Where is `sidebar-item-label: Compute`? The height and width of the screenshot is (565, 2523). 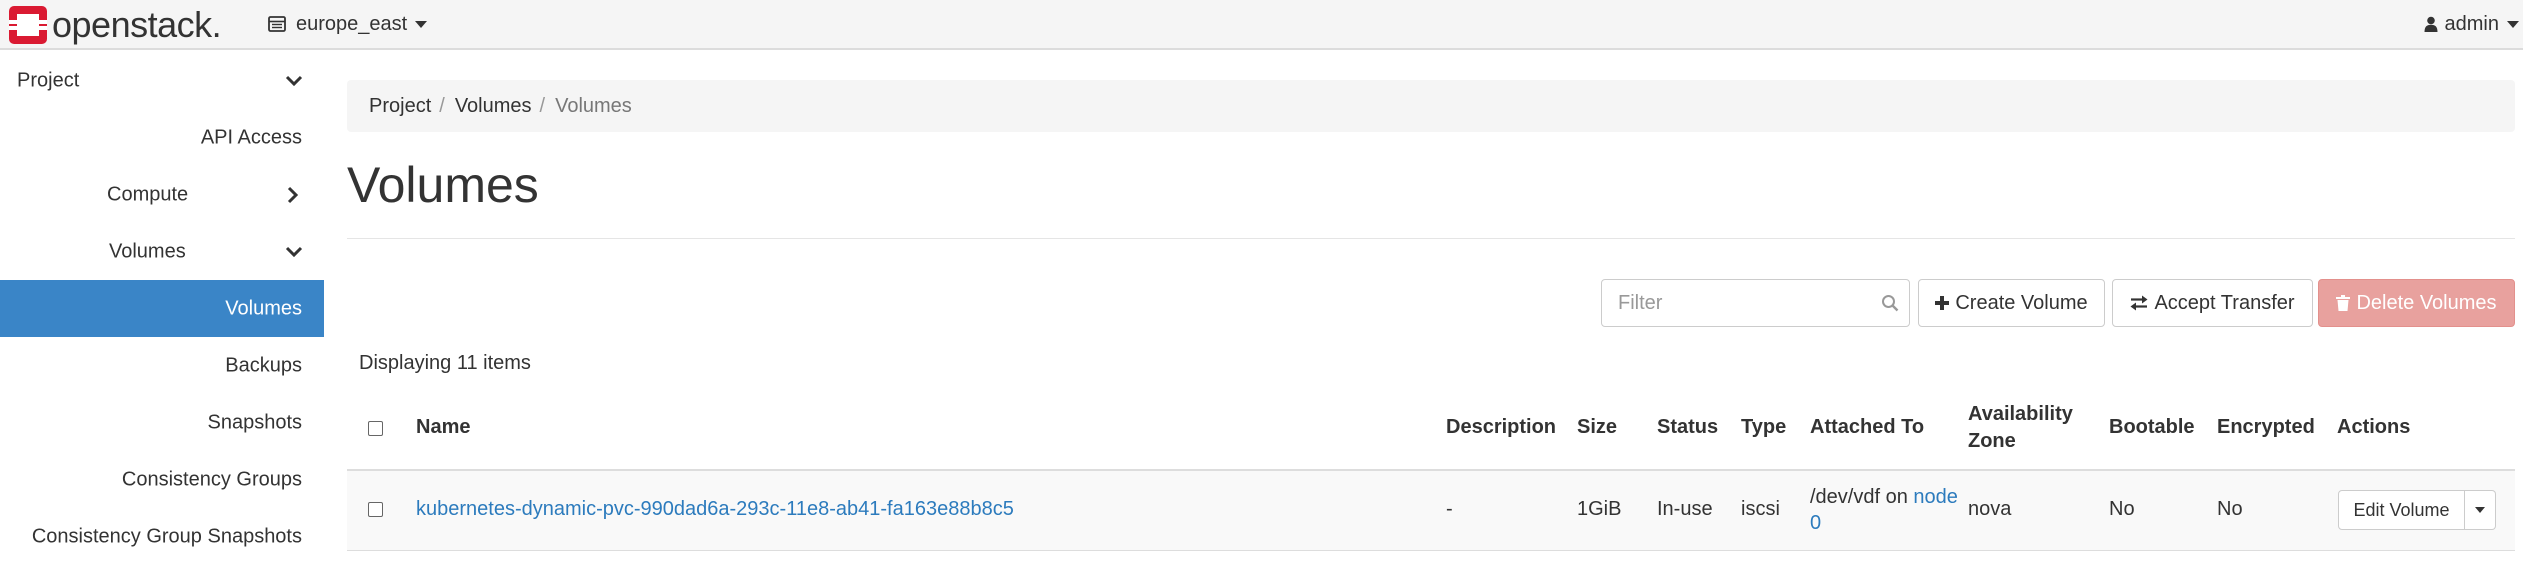
sidebar-item-label: Compute is located at coordinates (148, 194).